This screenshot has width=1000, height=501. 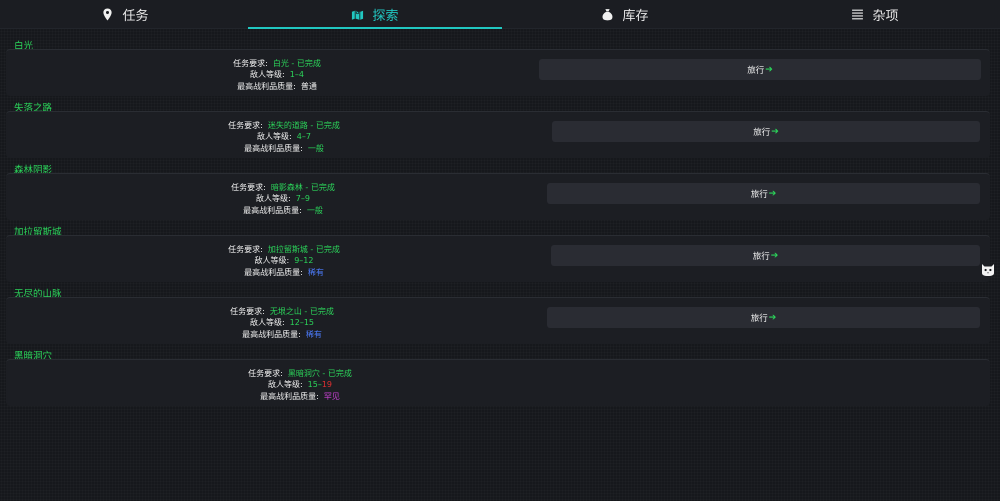 I want to click on location-info: 任务要求: 暗影森林 - 已完成 敌人等级: 7–9 最高战利品质量: 一般, so click(x=283, y=199).